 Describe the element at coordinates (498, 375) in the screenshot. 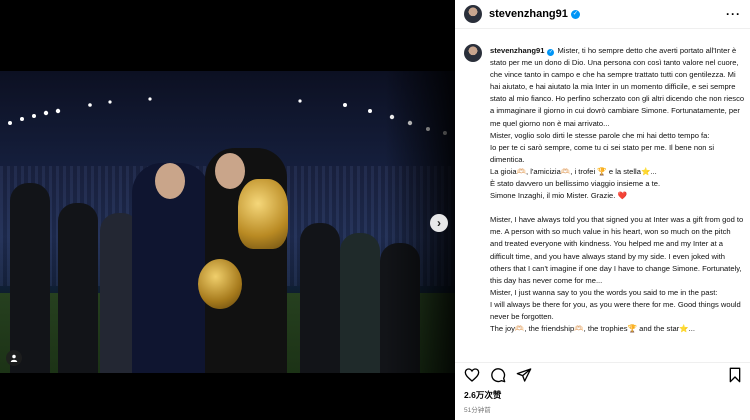

I see `comment-icon` at that location.